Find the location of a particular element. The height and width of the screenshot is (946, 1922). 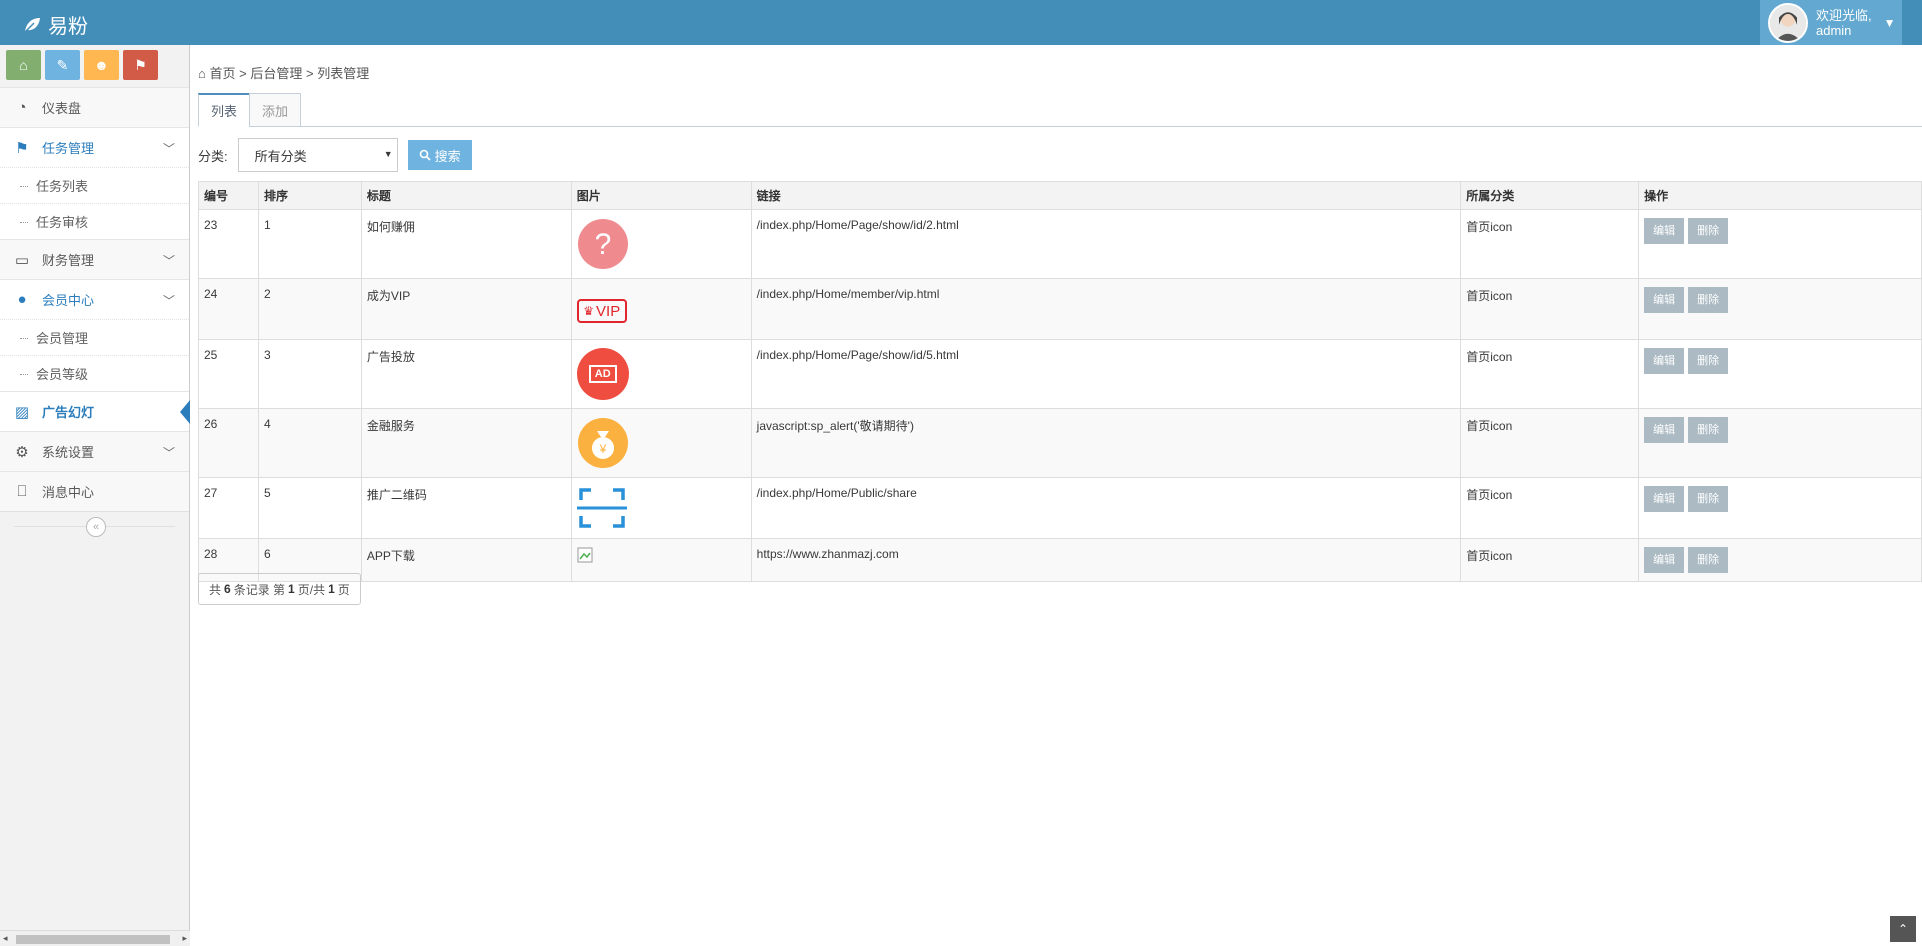

pager-page: 1 is located at coordinates (291, 589).